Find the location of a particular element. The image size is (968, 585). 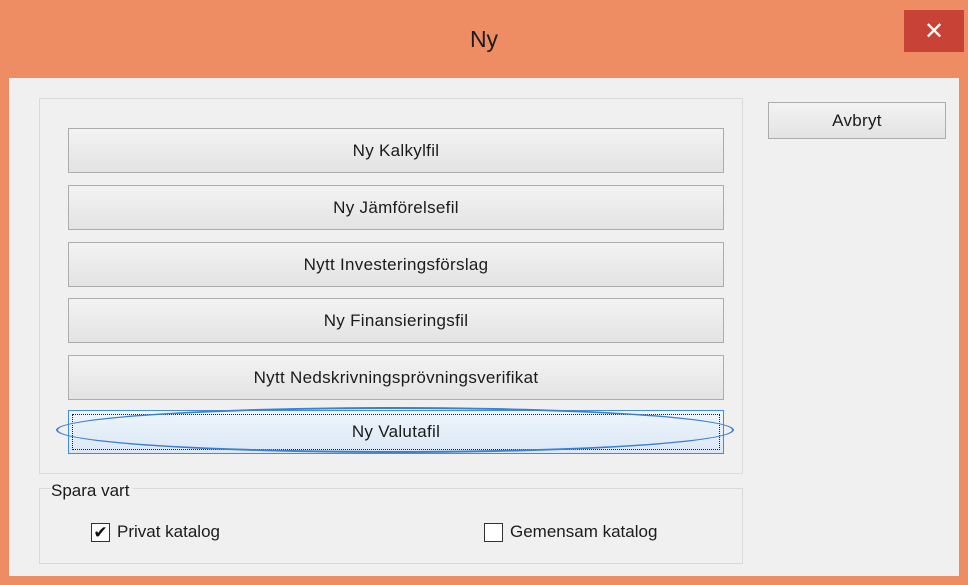

close-button: ✕ is located at coordinates (934, 31).